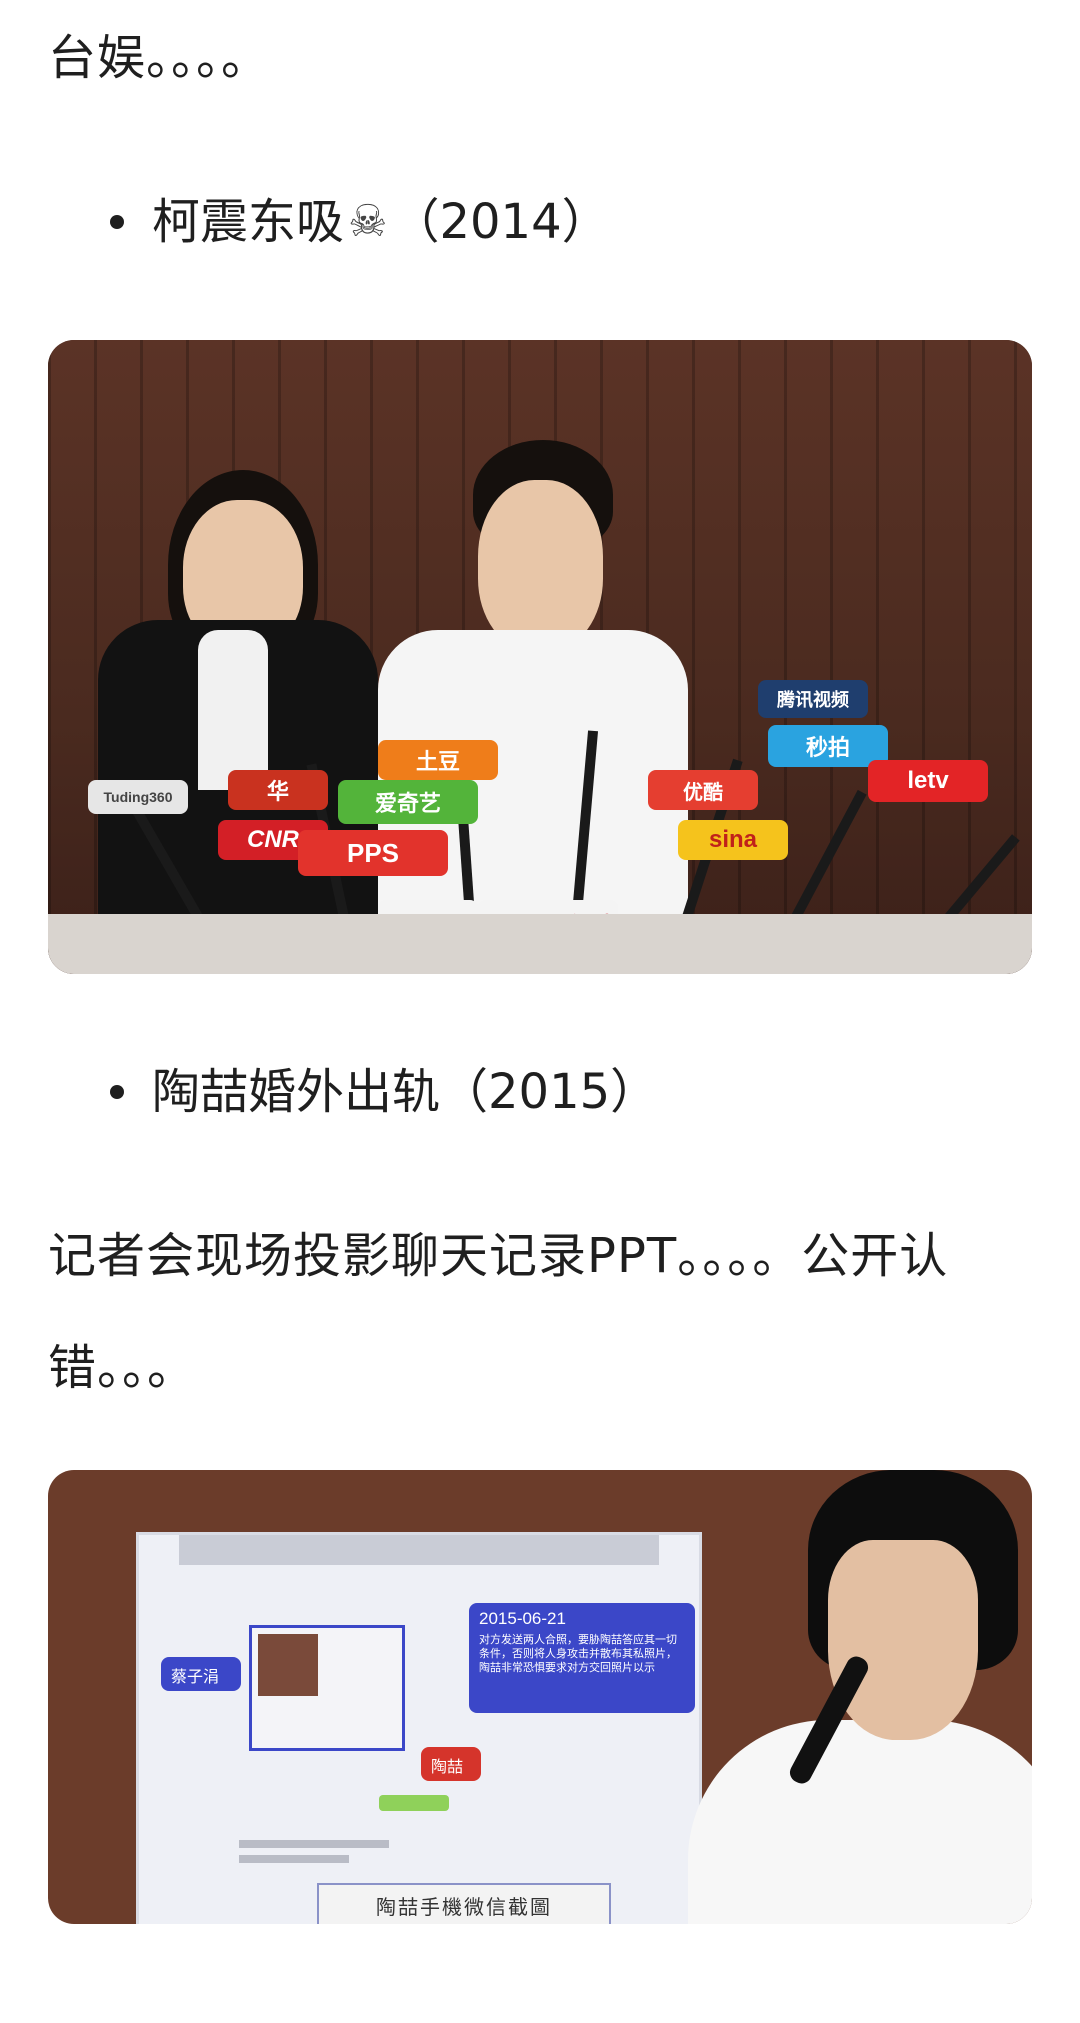 This screenshot has width=1080, height=2023. Describe the element at coordinates (368, 221) in the screenshot. I see `skull-crossbones-icon: ☠` at that location.